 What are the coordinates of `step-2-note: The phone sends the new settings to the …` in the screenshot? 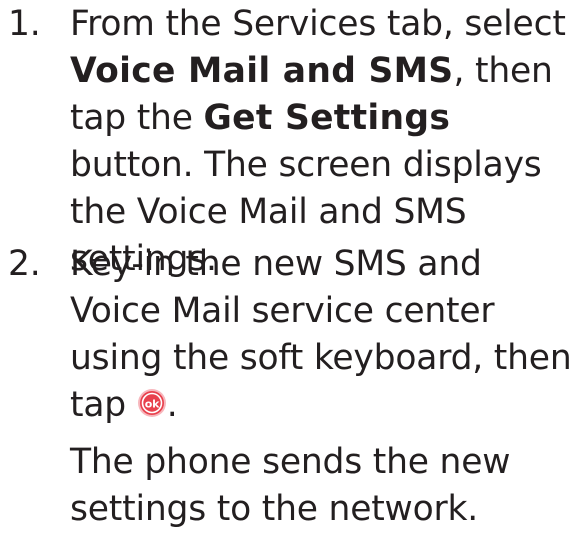 It's located at (290, 485).